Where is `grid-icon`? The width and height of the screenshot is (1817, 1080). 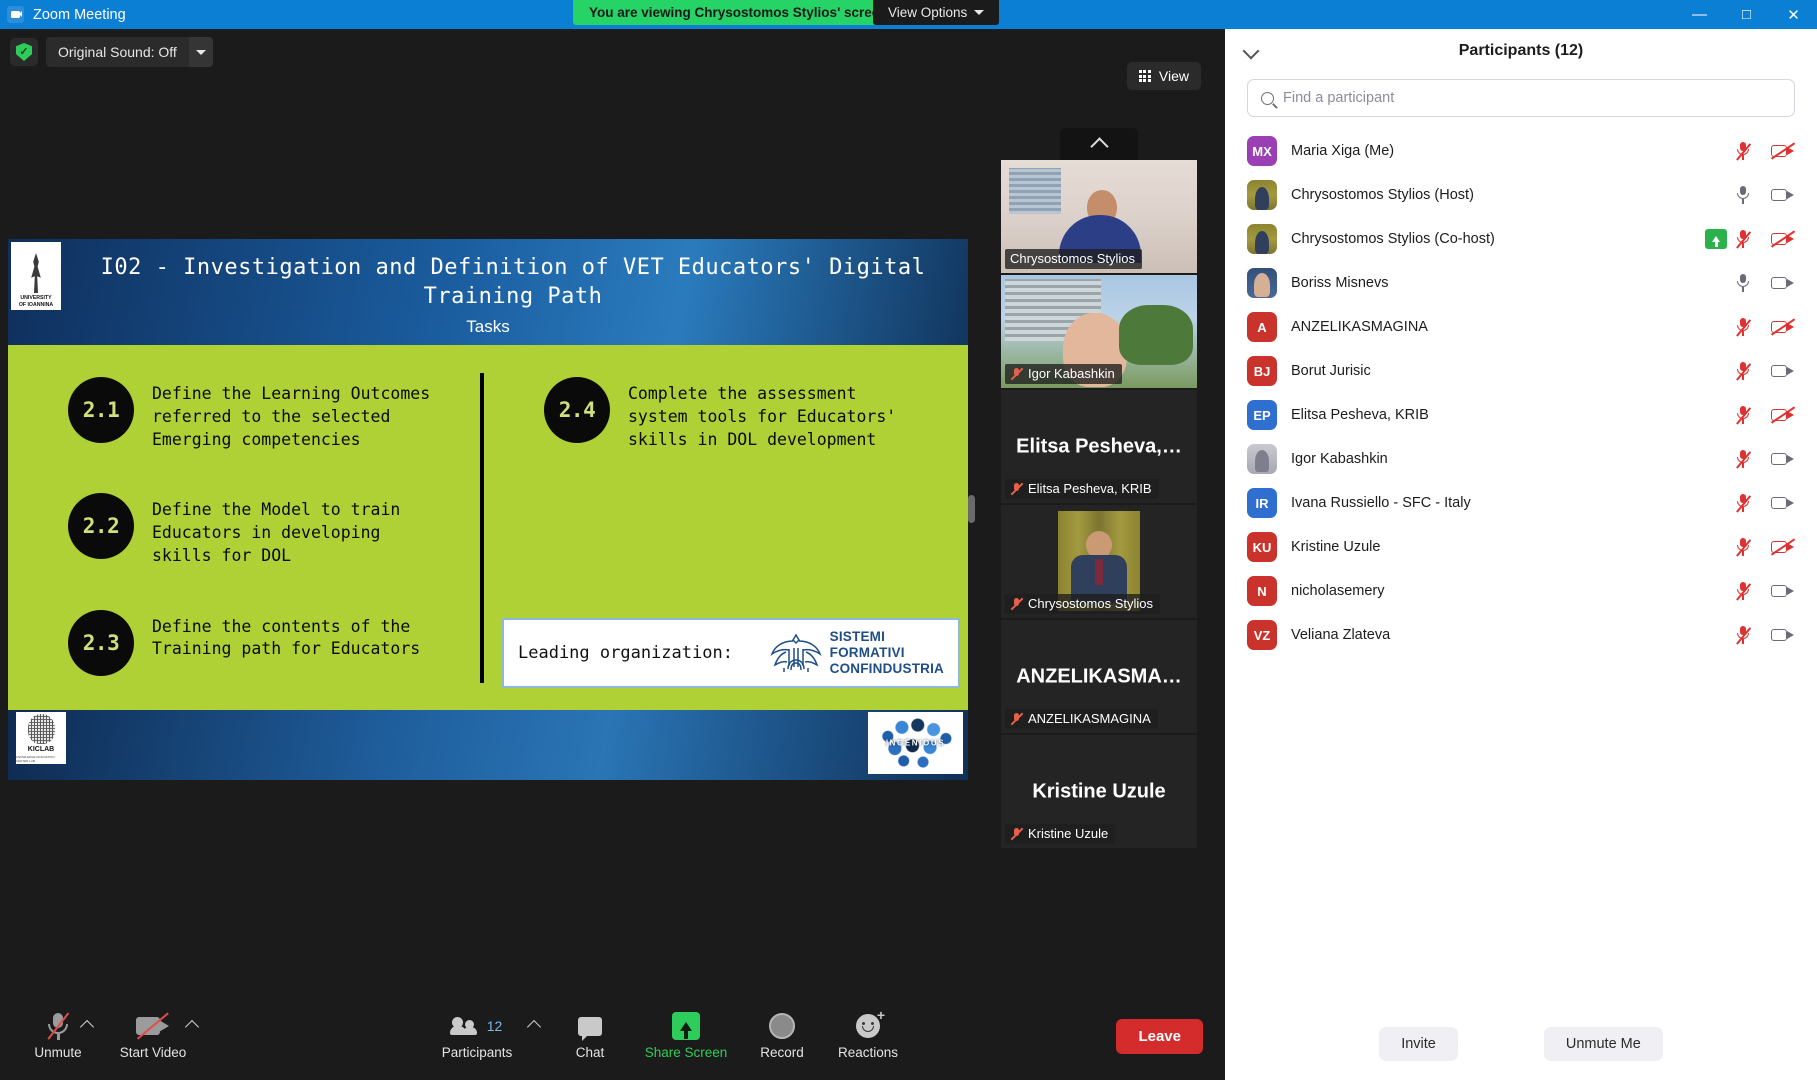 grid-icon is located at coordinates (1144, 76).